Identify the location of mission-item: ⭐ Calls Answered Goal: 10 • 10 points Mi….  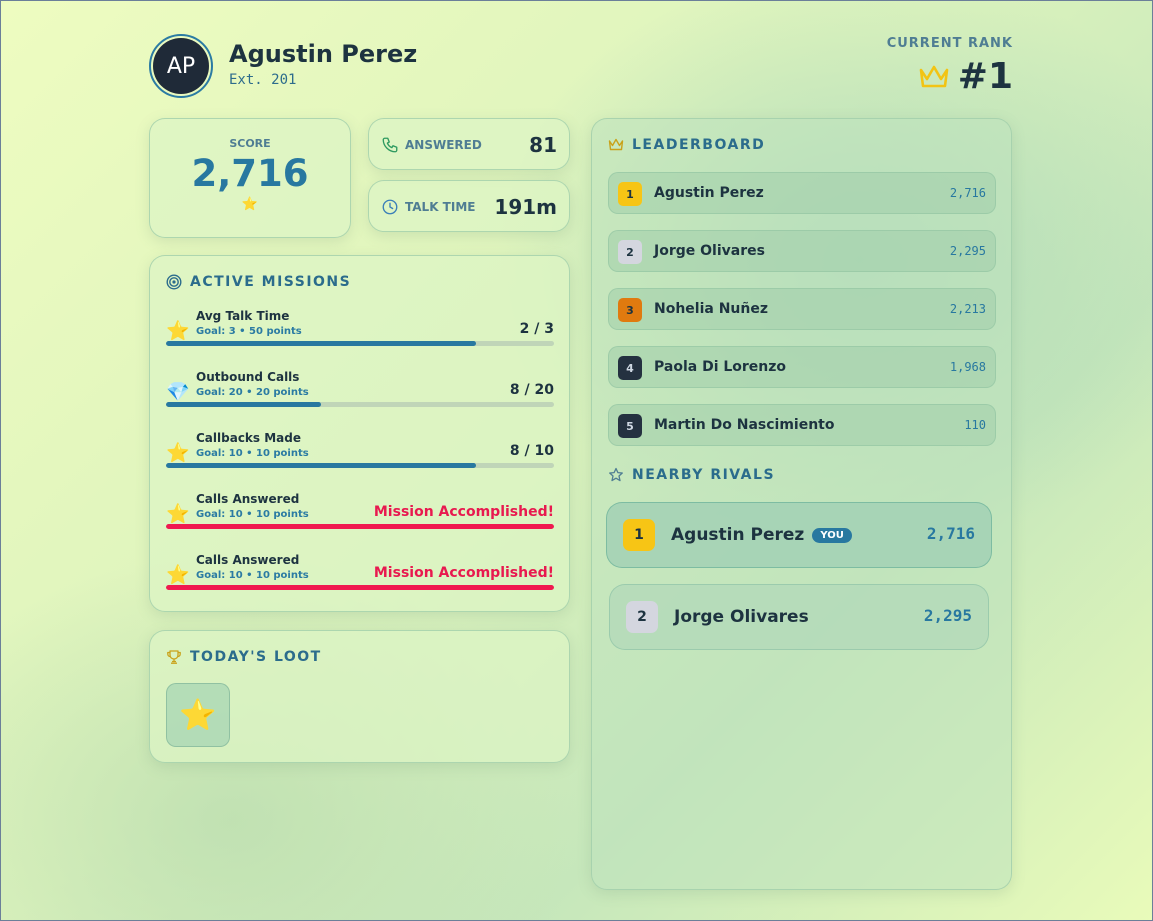
(360, 522).